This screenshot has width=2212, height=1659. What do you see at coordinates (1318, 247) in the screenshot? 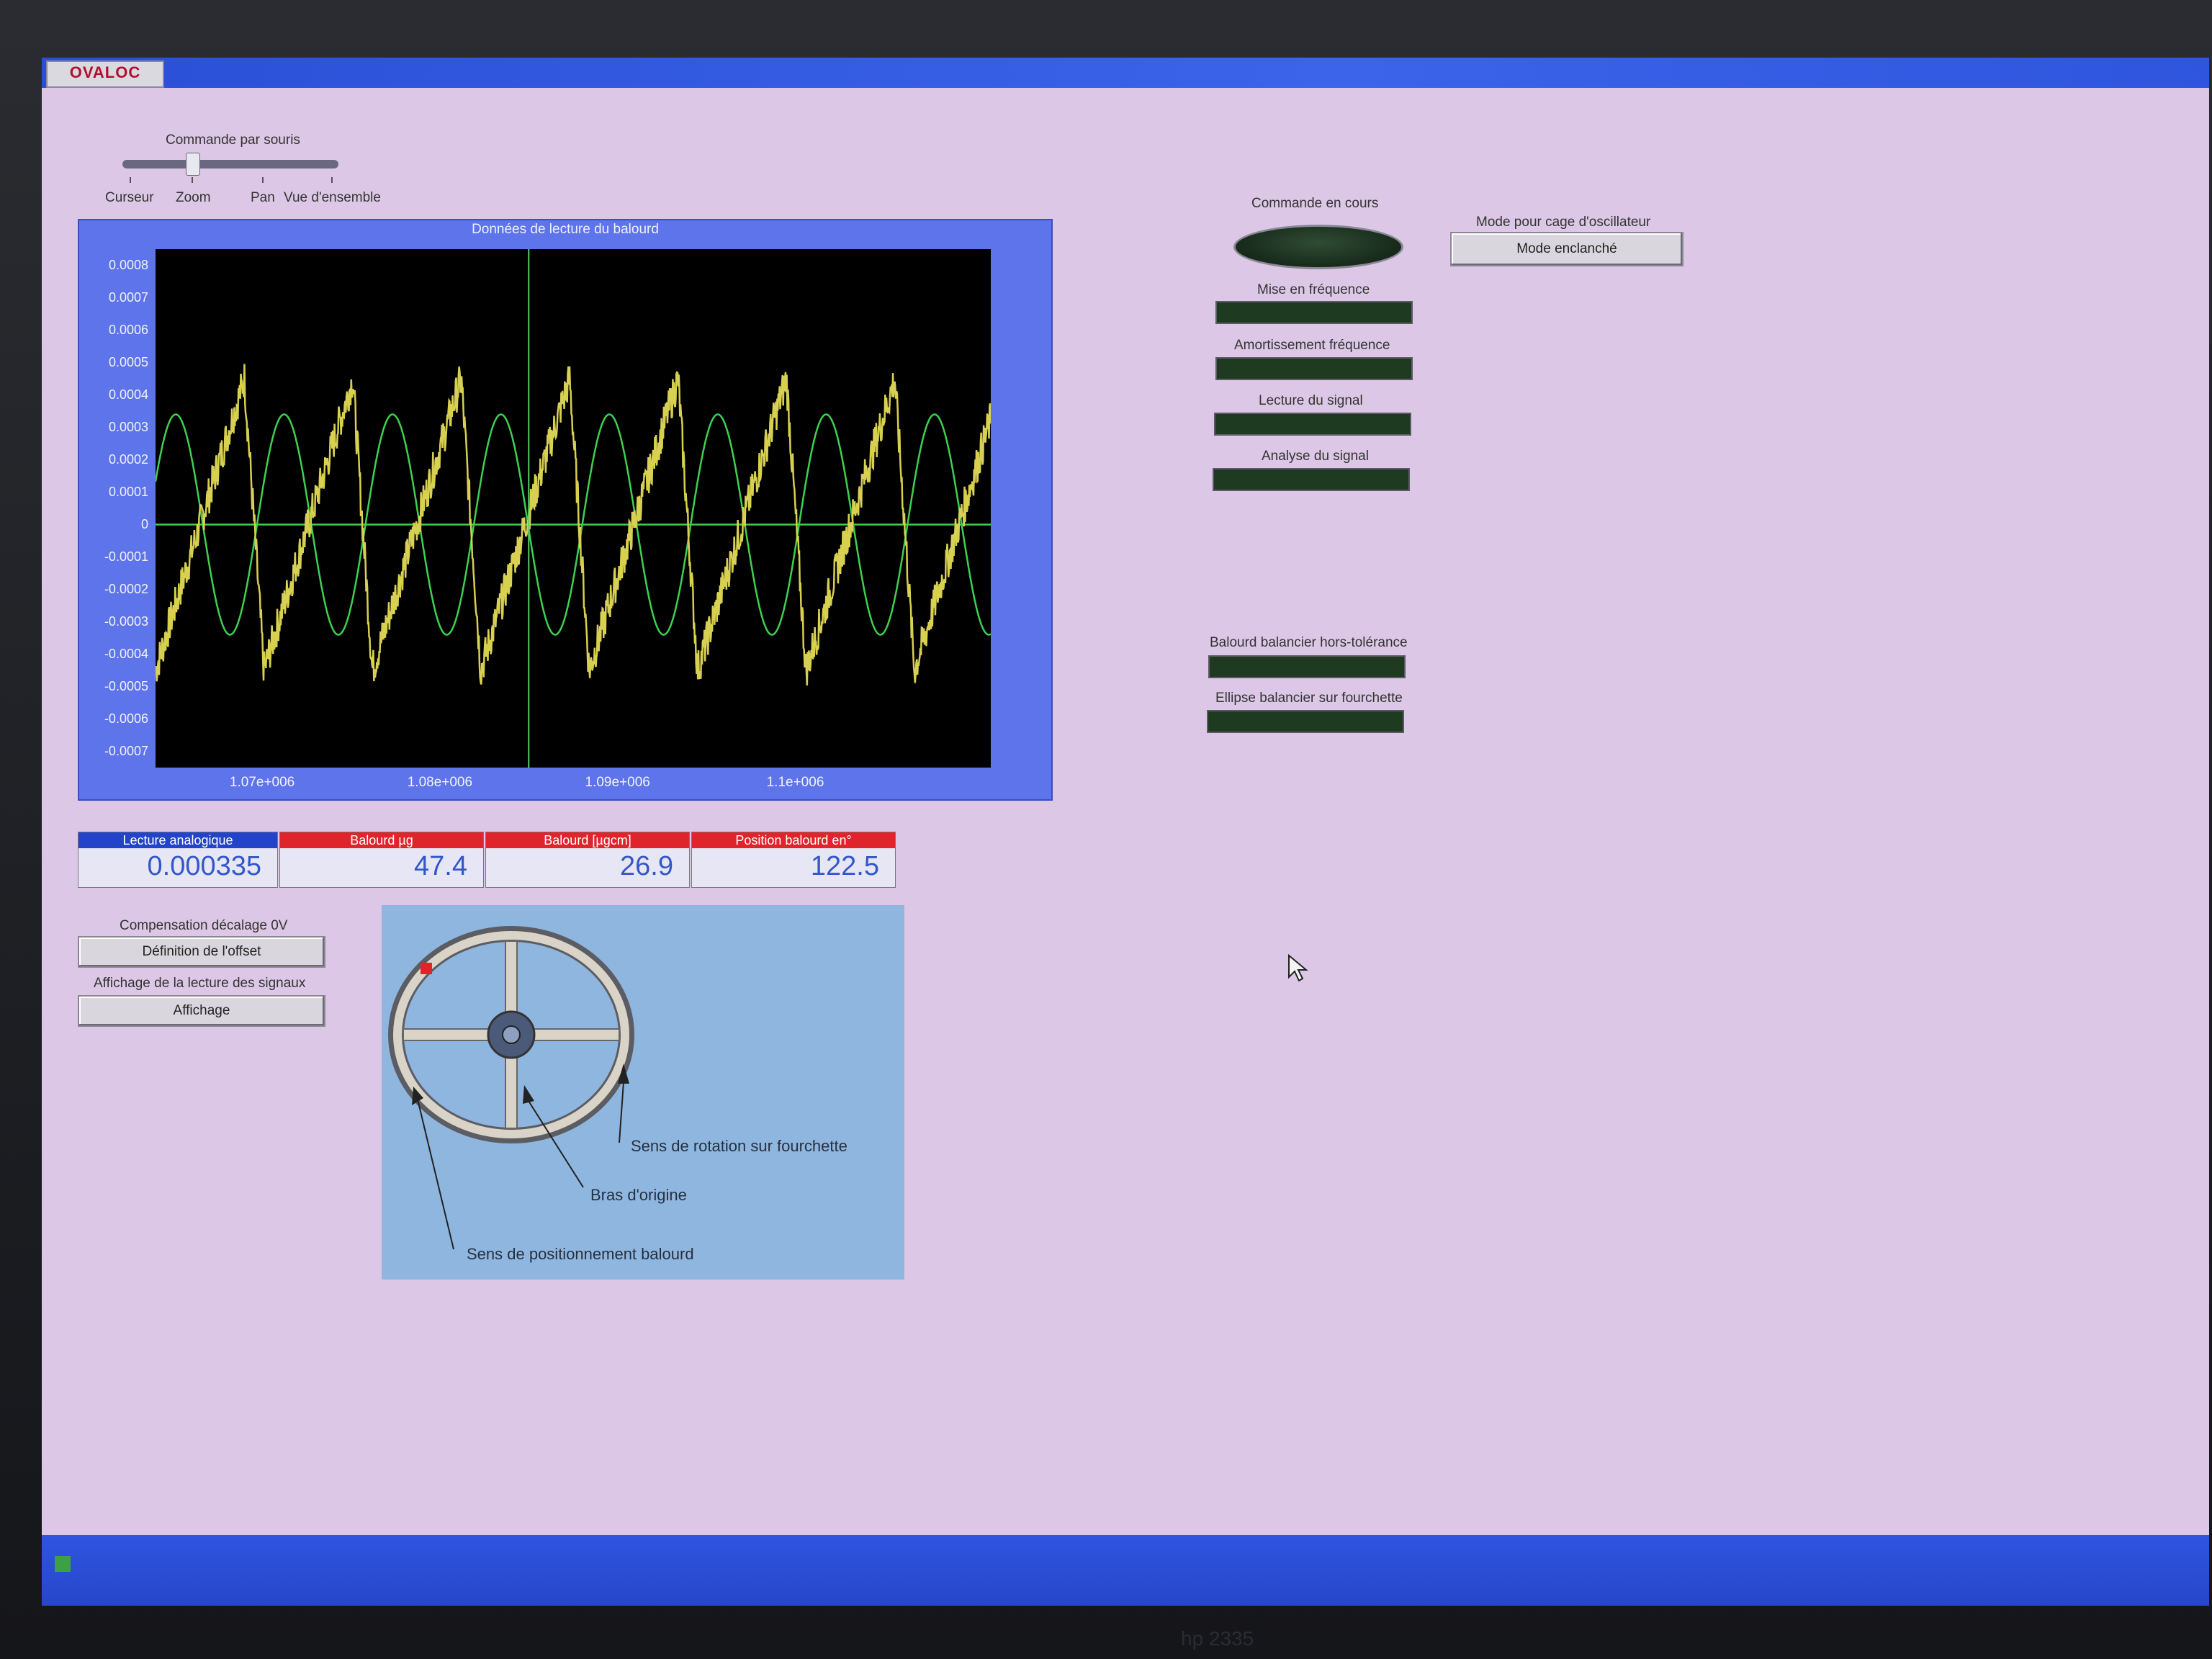
I see `command-in-progress-led` at bounding box center [1318, 247].